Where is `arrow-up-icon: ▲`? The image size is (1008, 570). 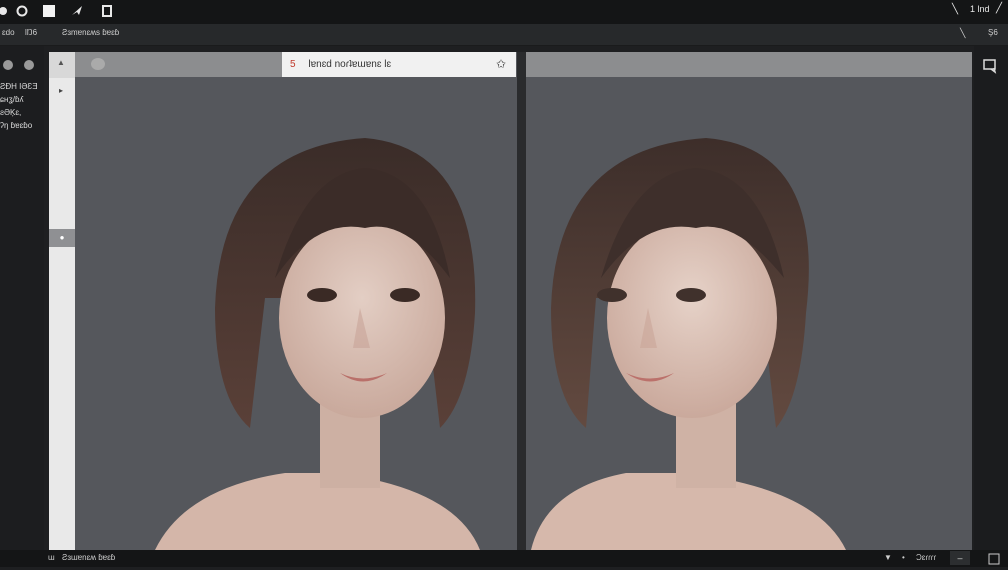
arrow-up-icon: ▲ is located at coordinates (61, 62).